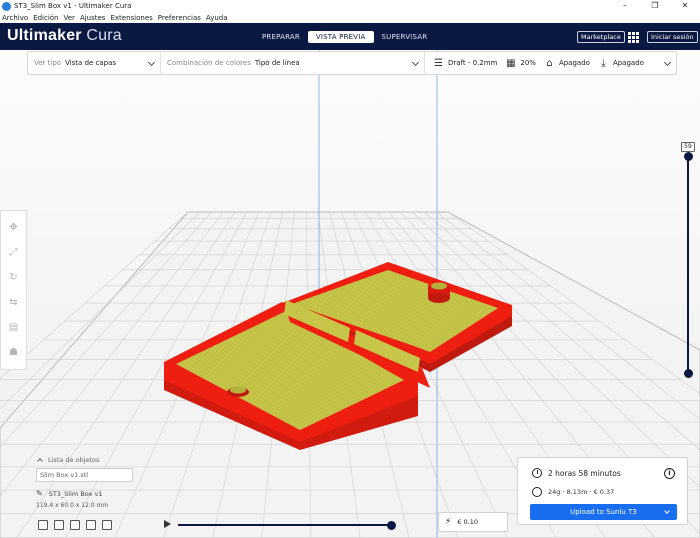 This screenshot has height=538, width=700. What do you see at coordinates (581, 492) in the screenshot?
I see `material-usage: 24g · 8.13m · € 0.37` at bounding box center [581, 492].